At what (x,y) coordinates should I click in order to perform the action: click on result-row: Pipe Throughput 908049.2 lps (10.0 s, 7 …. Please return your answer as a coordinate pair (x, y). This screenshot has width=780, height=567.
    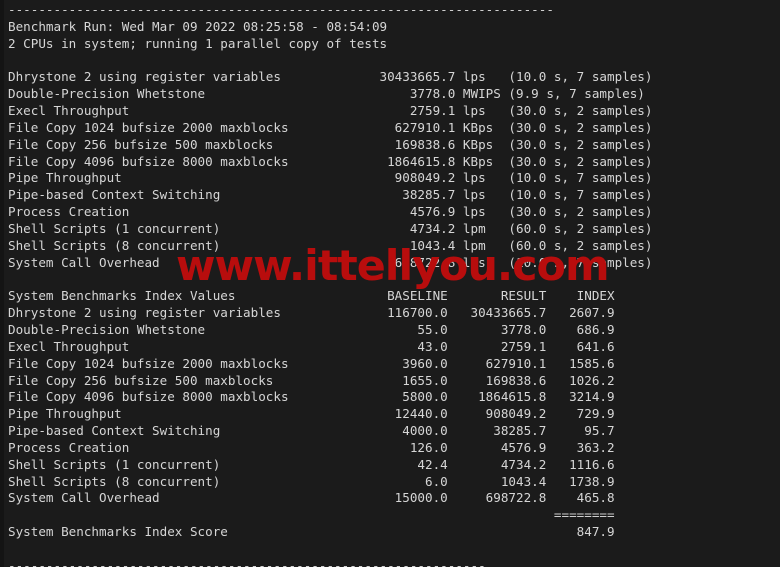
    Looking at the image, I should click on (330, 178).